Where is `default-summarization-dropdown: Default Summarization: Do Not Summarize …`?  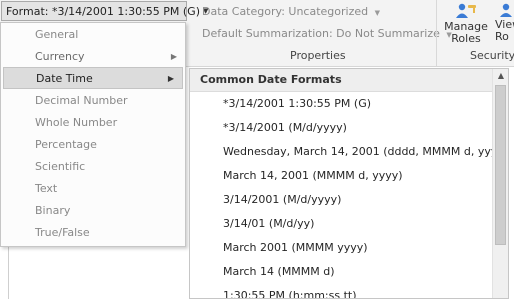
default-summarization-dropdown: Default Summarization: Do Not Summarize … is located at coordinates (327, 33).